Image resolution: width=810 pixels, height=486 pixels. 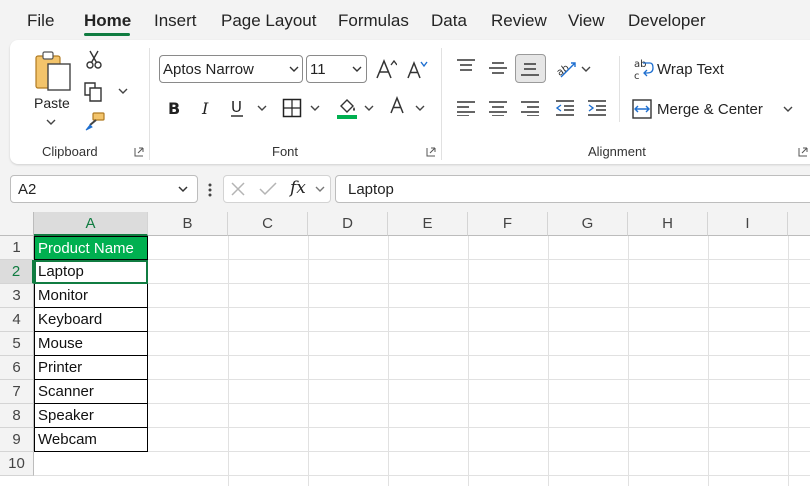 I want to click on tab-page-layout: Page Layout, so click(x=268, y=21).